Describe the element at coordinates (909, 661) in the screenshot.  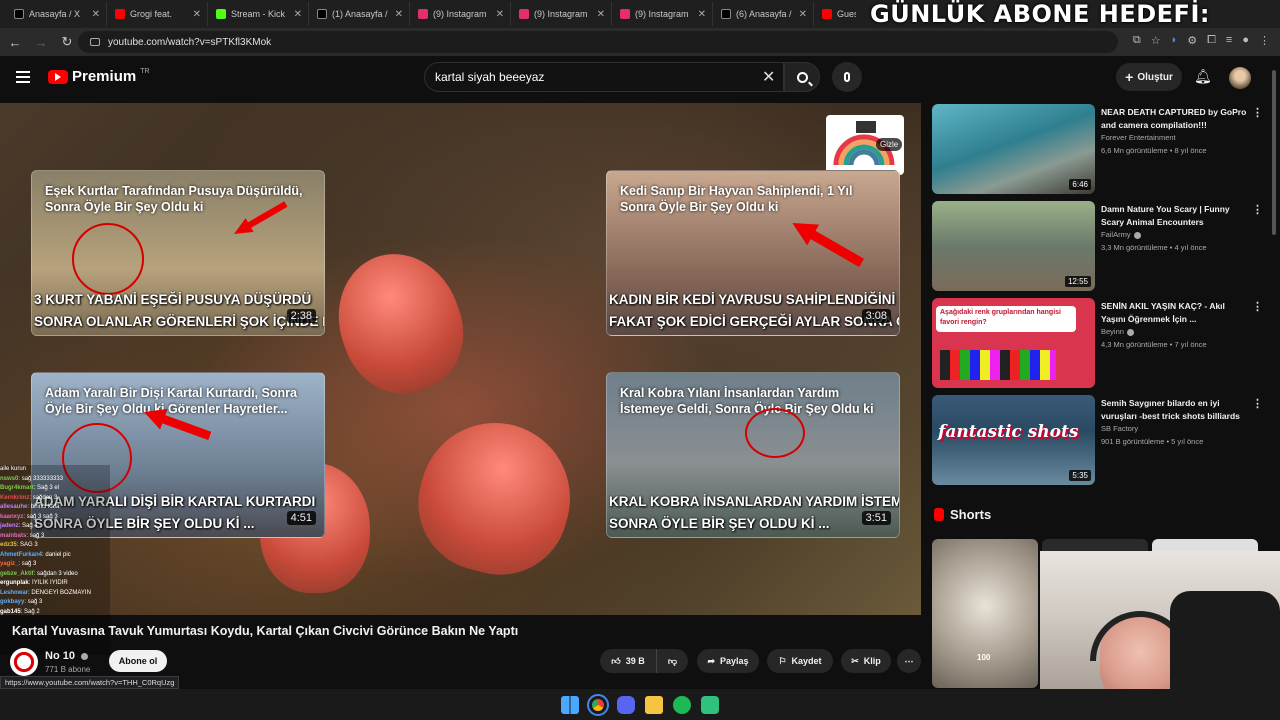
I see `more-actions-button: ⋯` at that location.